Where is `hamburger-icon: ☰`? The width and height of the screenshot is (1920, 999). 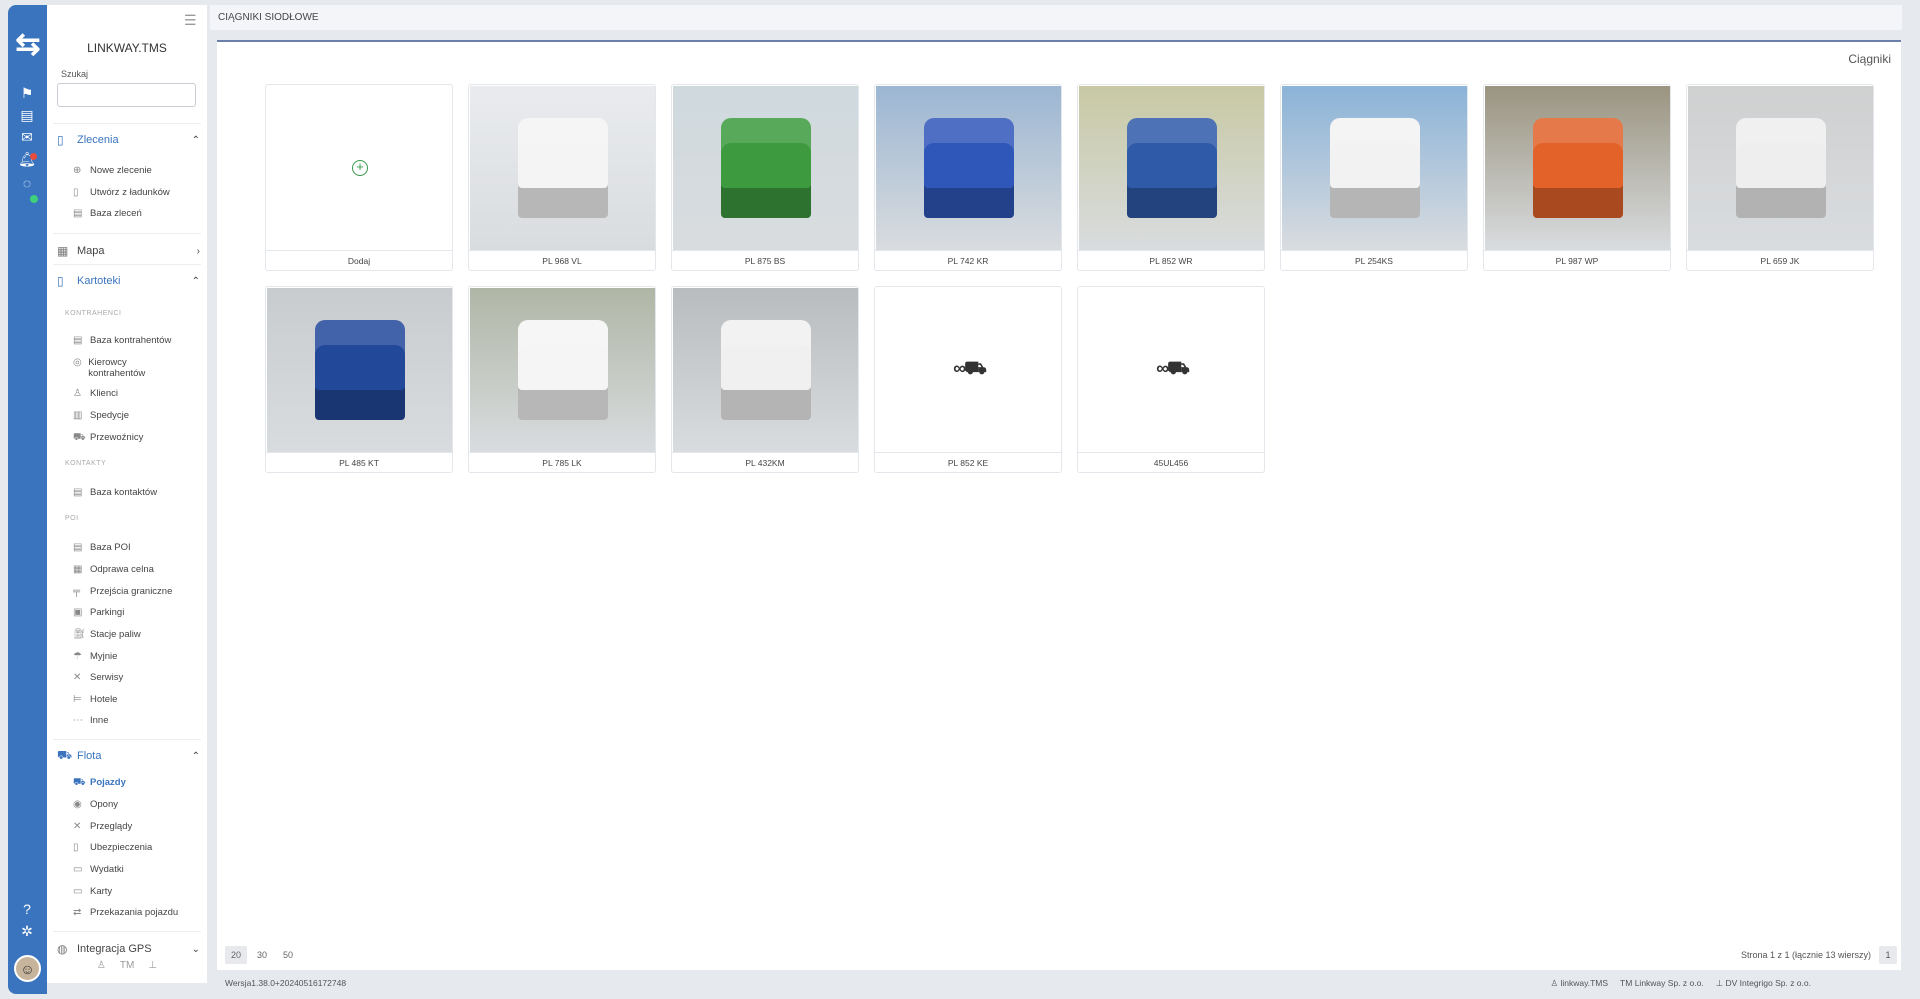 hamburger-icon: ☰ is located at coordinates (190, 20).